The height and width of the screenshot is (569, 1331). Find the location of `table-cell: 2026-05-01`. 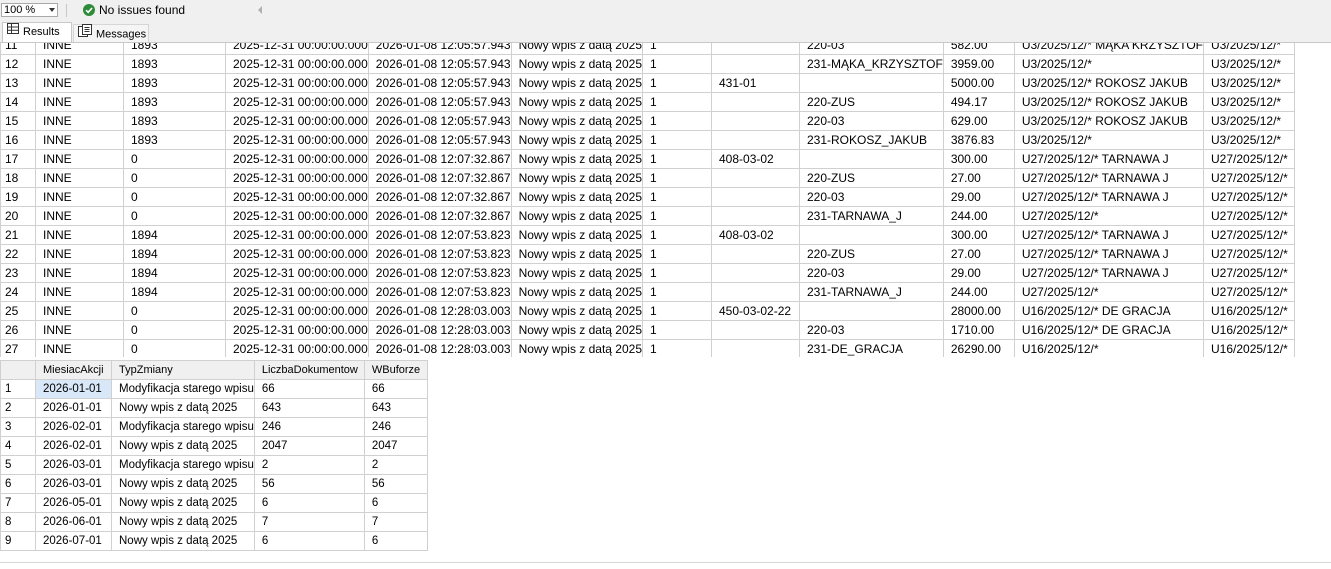

table-cell: 2026-05-01 is located at coordinates (73, 503).